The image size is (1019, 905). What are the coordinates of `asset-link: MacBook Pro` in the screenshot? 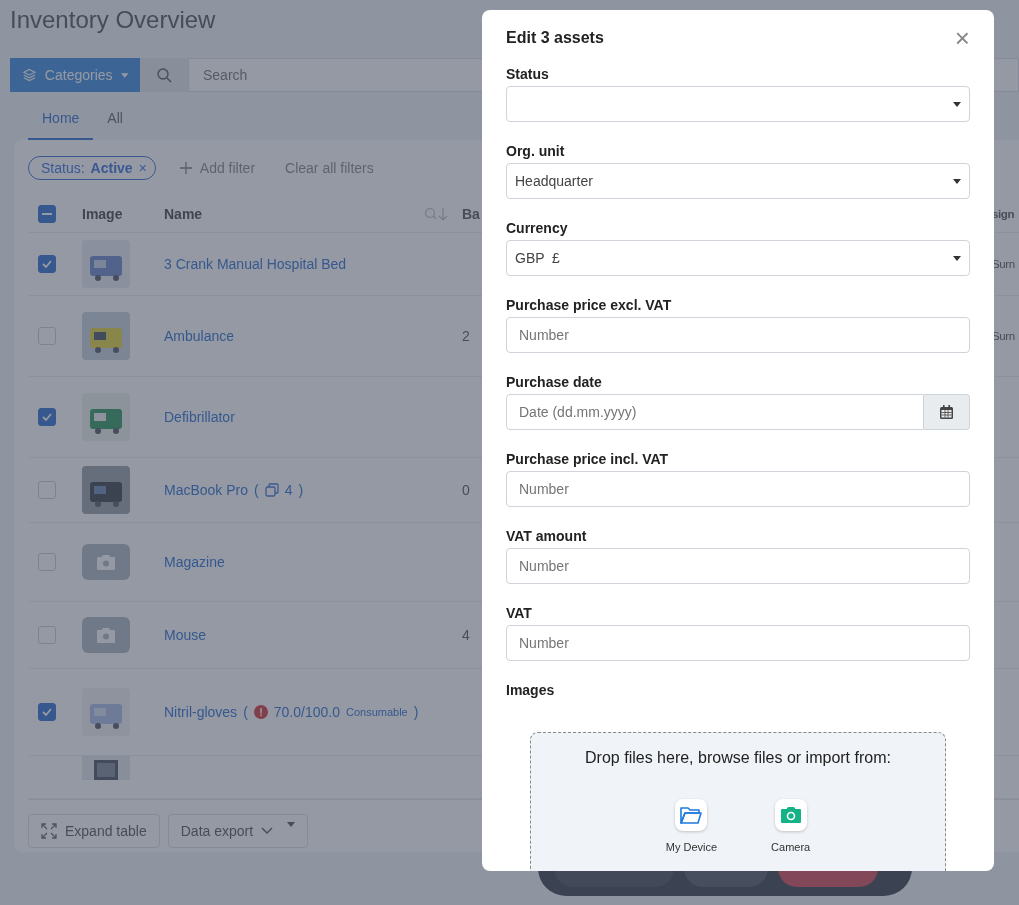 It's located at (206, 490).